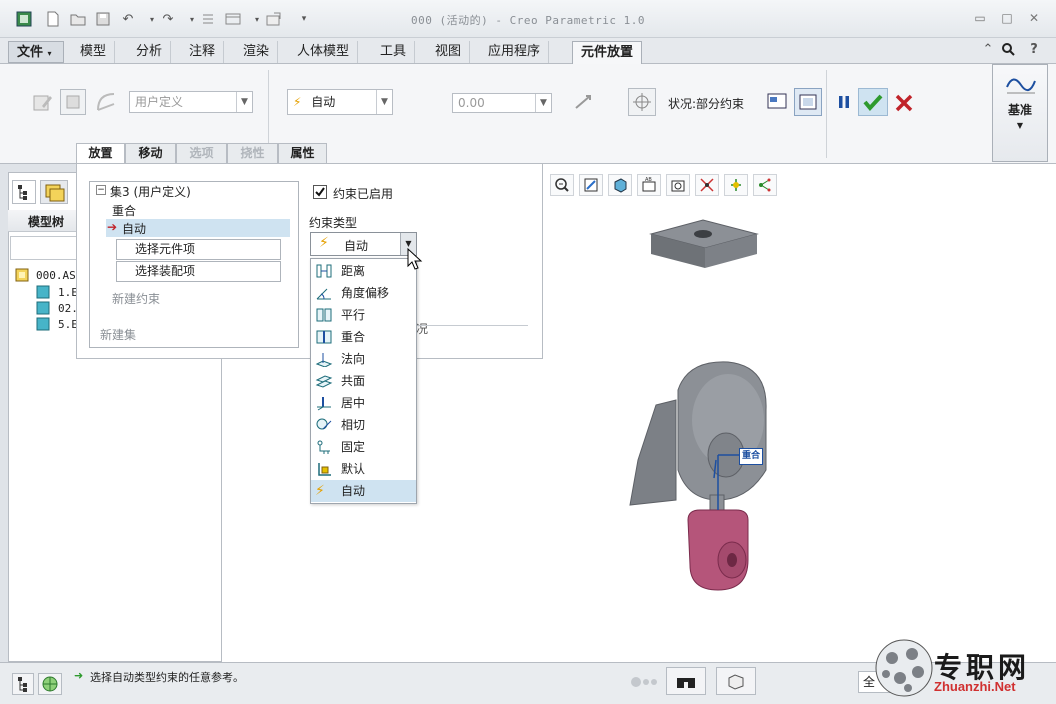 The image size is (1056, 704). Describe the element at coordinates (415, 259) in the screenshot. I see `mouse-cursor-icon` at that location.